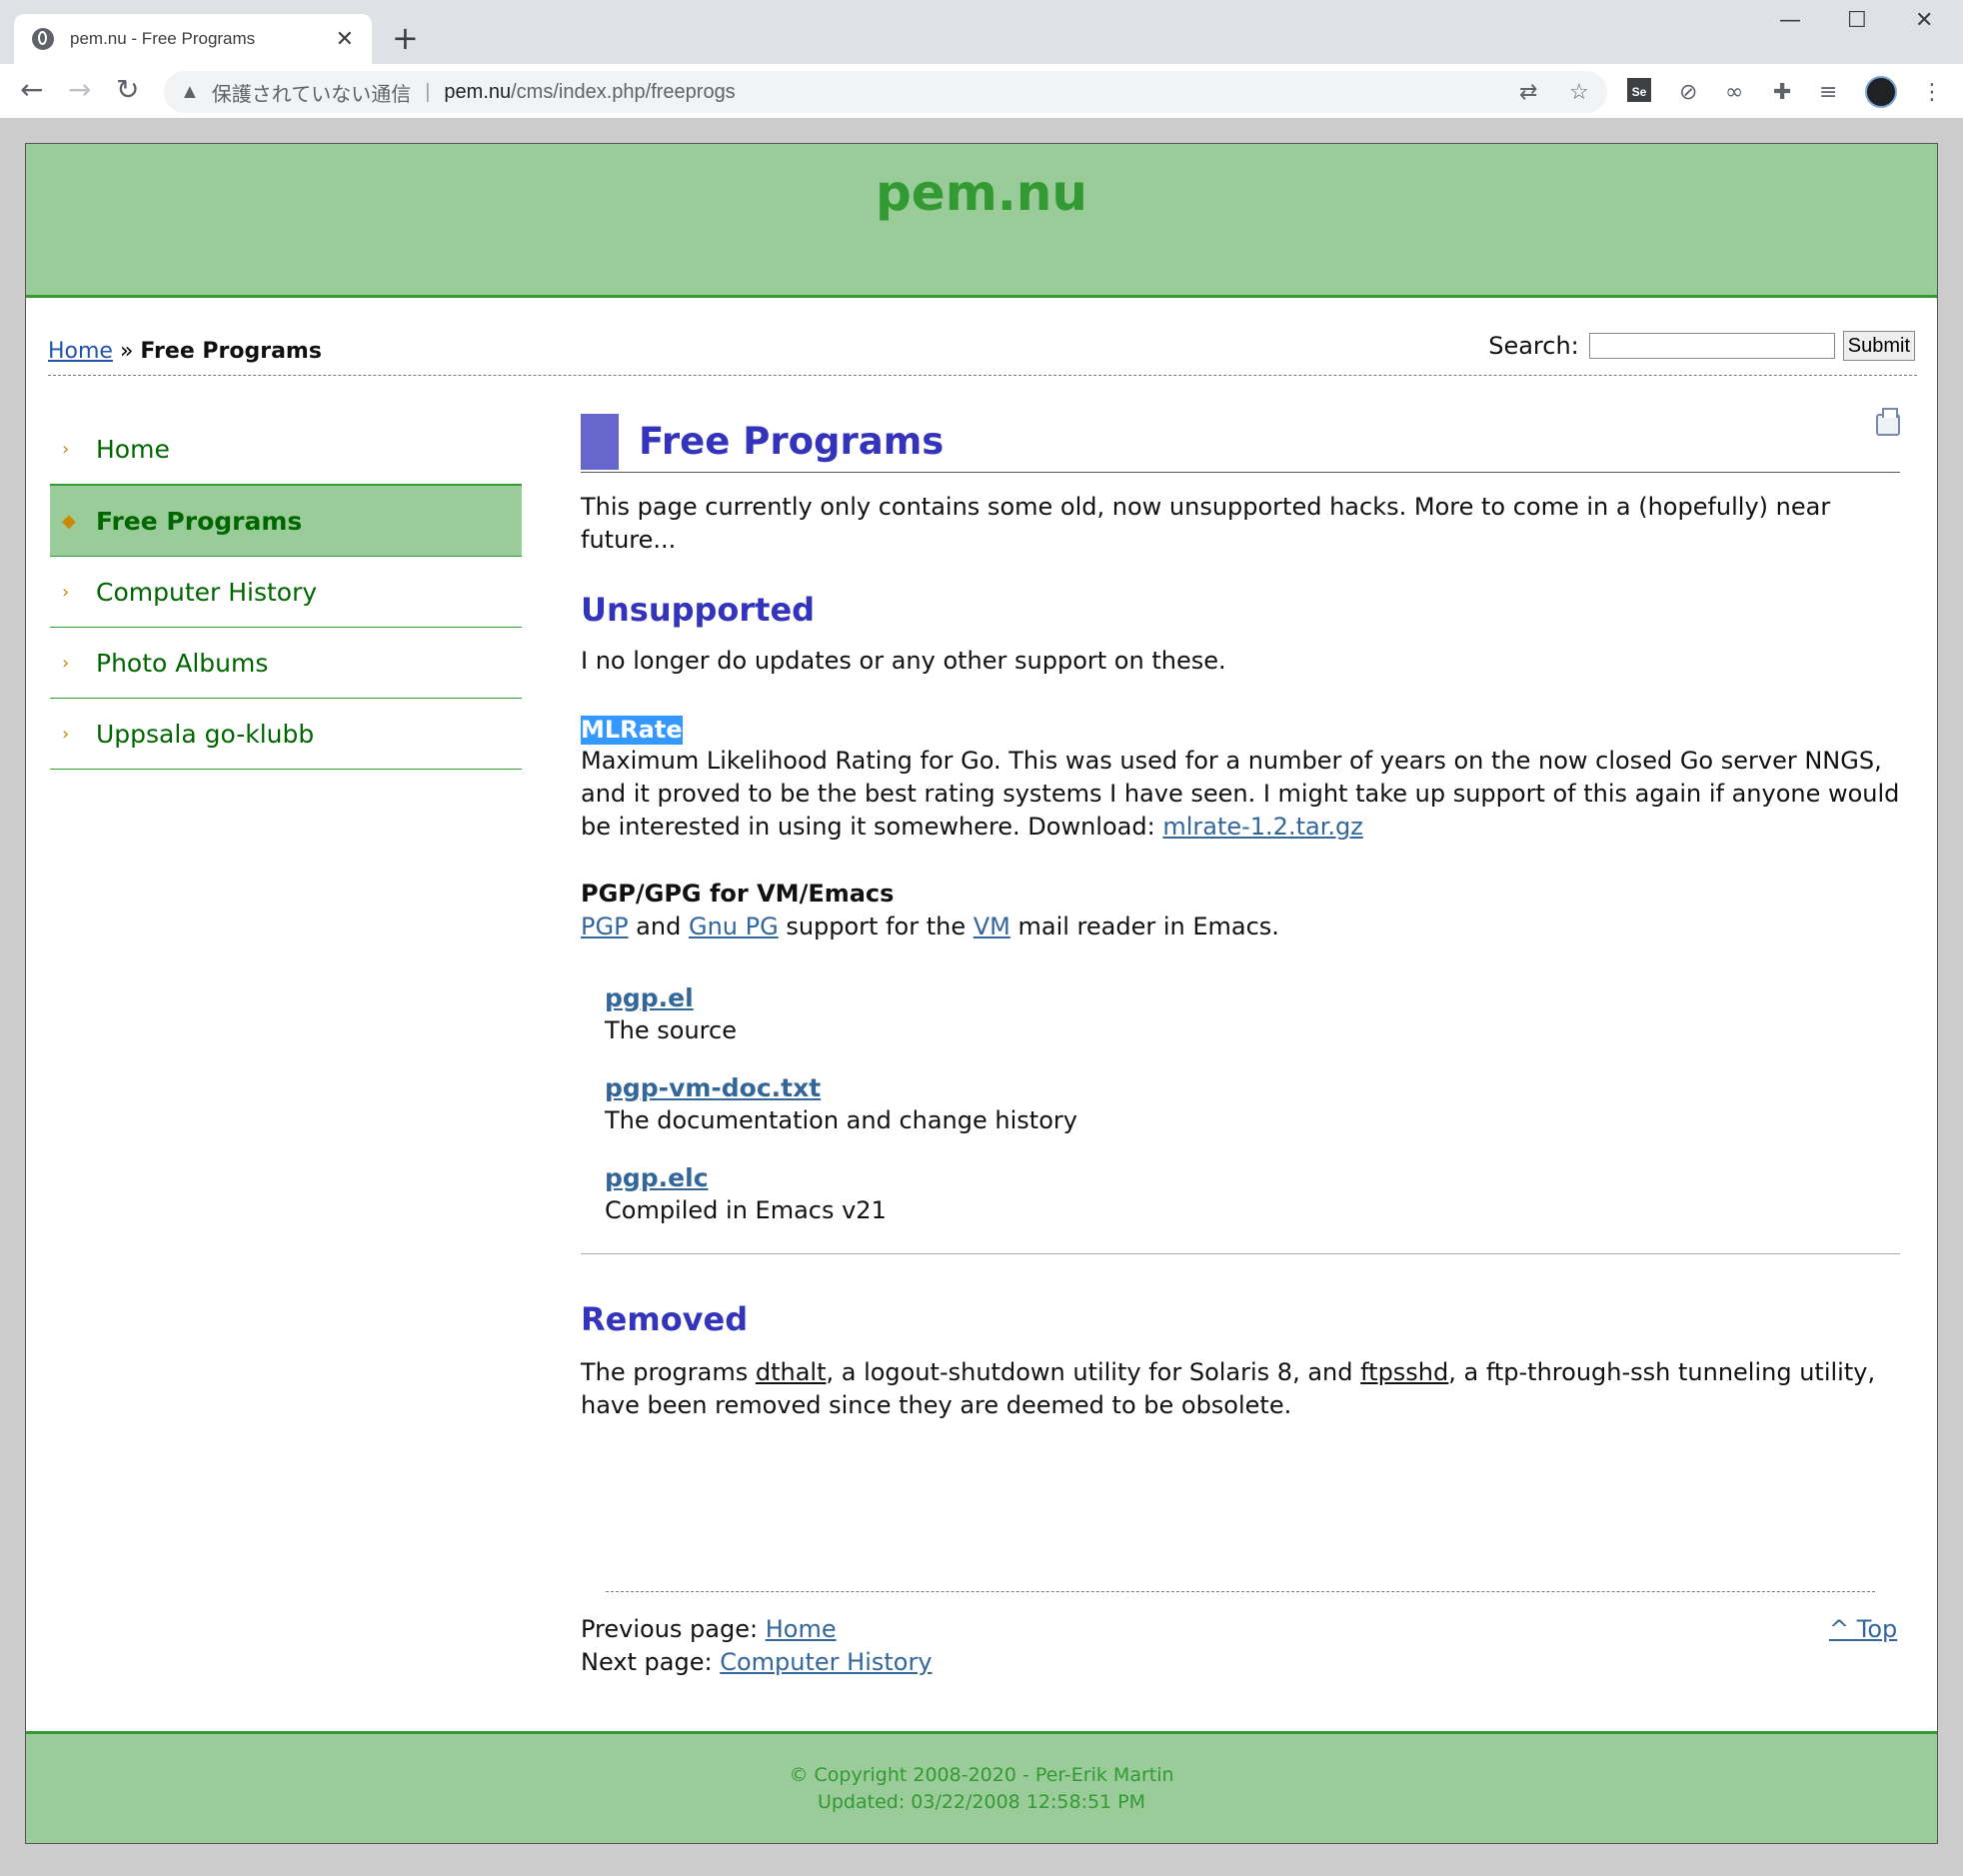  What do you see at coordinates (163, 38) in the screenshot?
I see `tab-title: pem.nu - Free Programs` at bounding box center [163, 38].